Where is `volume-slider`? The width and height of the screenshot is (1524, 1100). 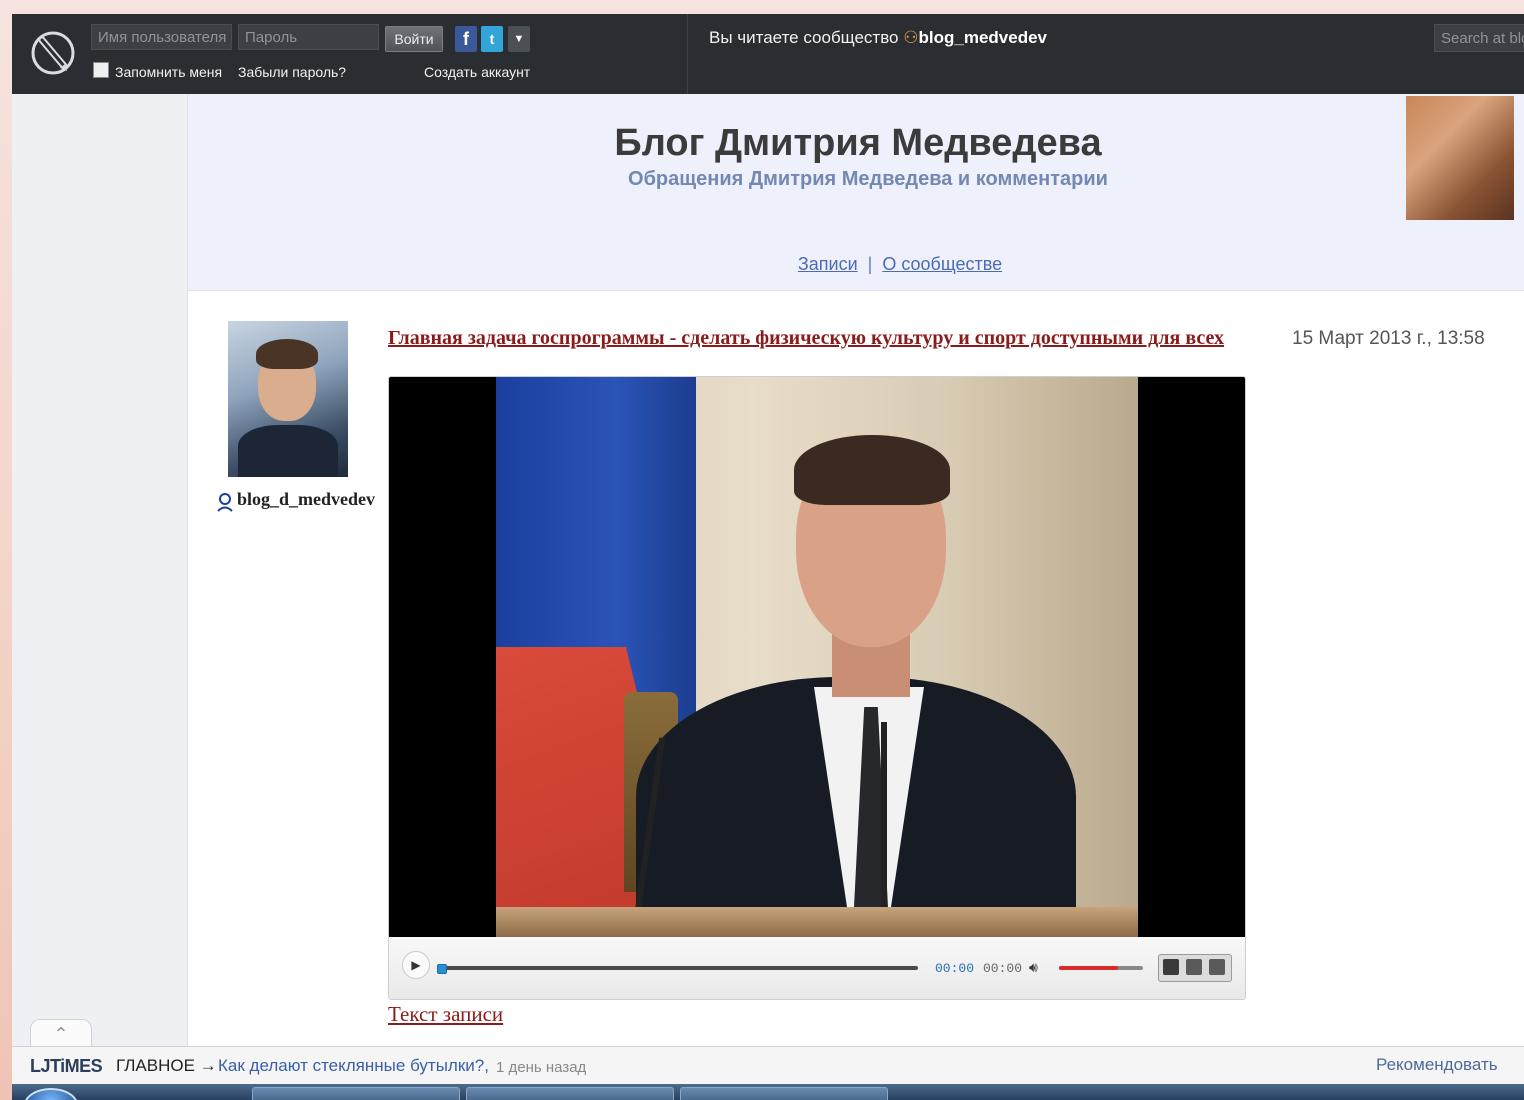 volume-slider is located at coordinates (1101, 968).